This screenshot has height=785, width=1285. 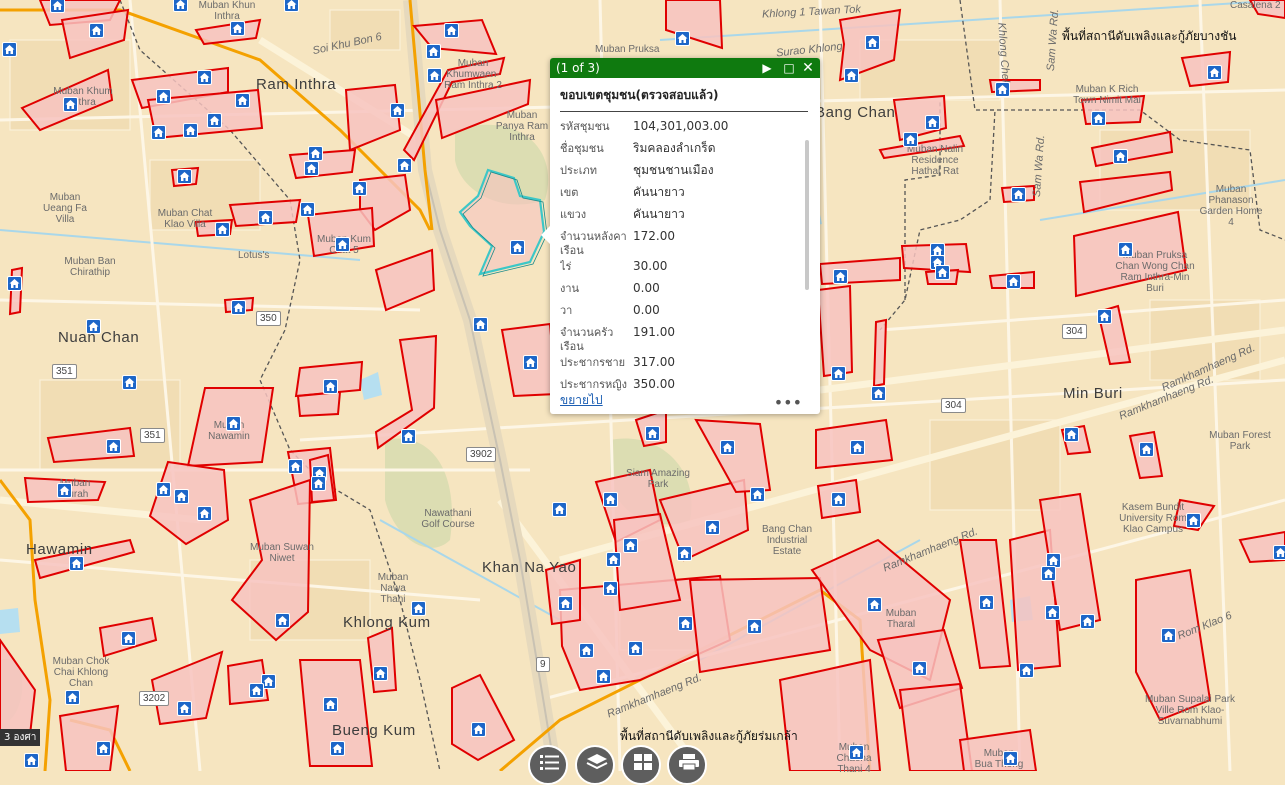 What do you see at coordinates (807, 215) in the screenshot?
I see `popup-scrollbar` at bounding box center [807, 215].